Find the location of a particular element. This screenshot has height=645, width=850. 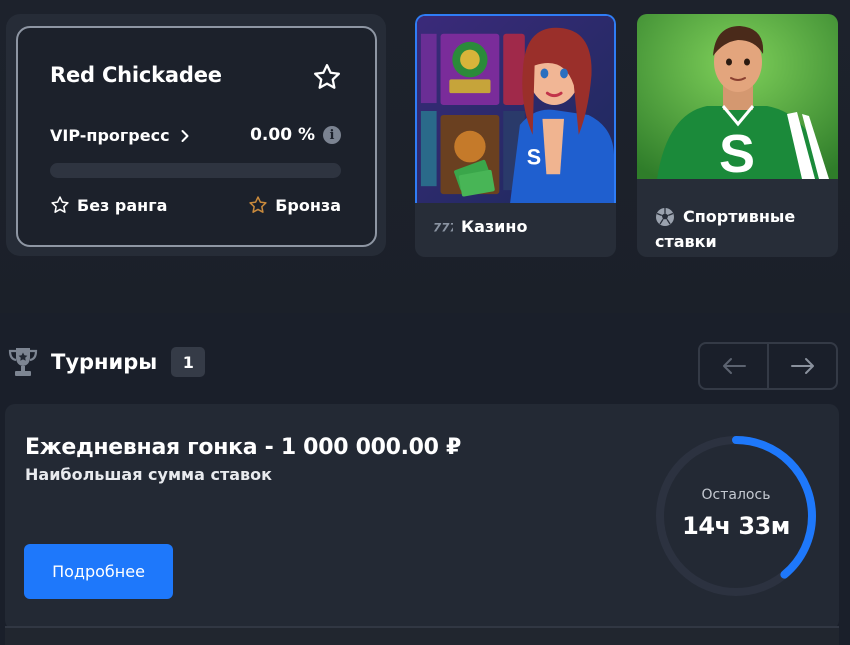

vip-progress-value: 0.00 % i is located at coordinates (295, 135).